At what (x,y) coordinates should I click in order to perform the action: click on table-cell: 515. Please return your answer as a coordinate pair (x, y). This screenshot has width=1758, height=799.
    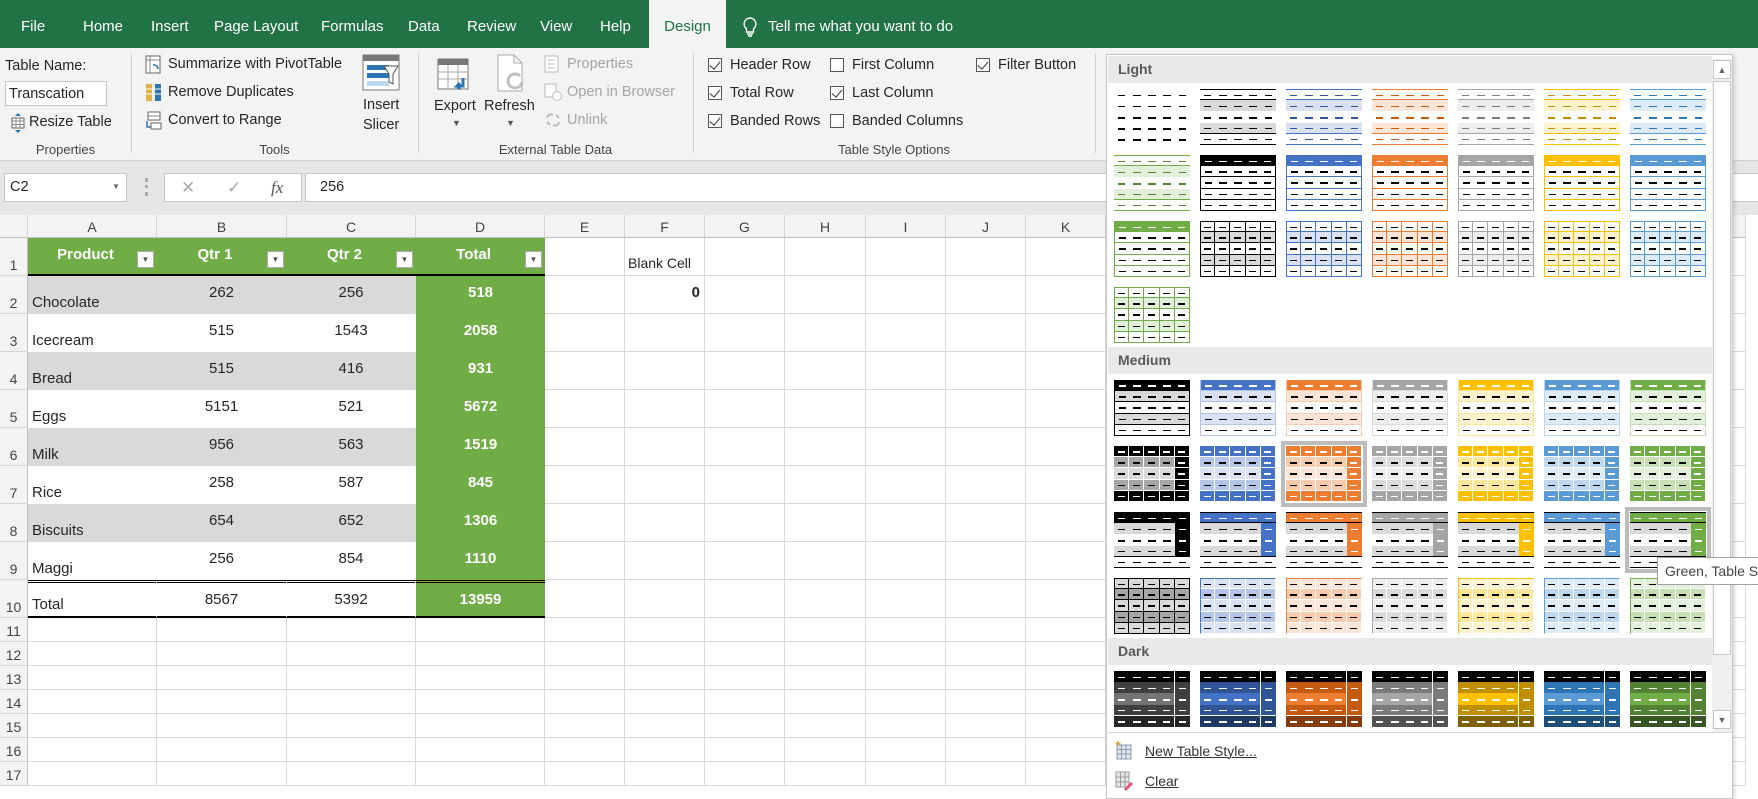
    Looking at the image, I should click on (222, 333).